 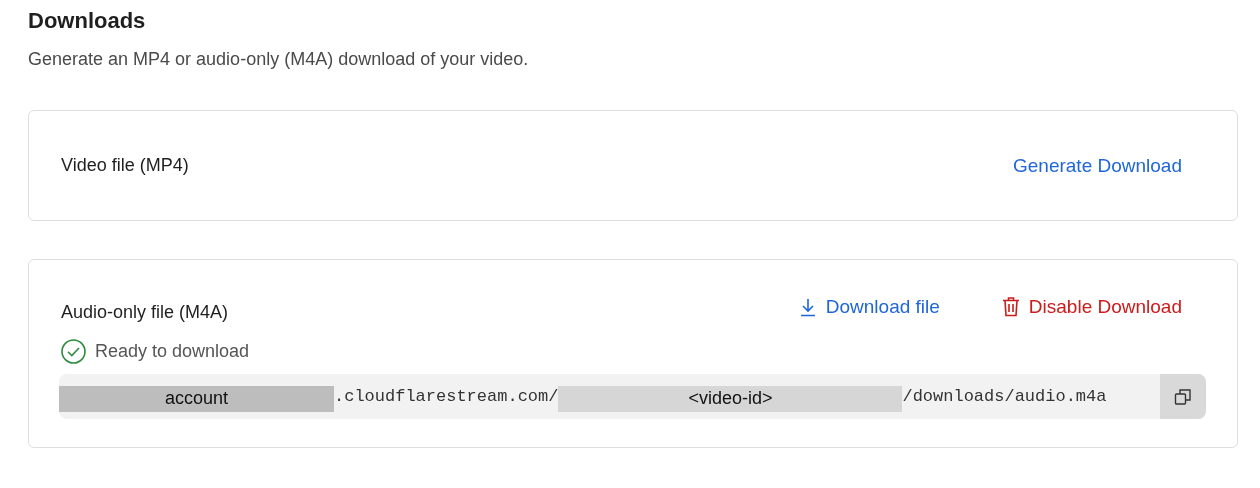 I want to click on copy-icon, so click(x=1183, y=396).